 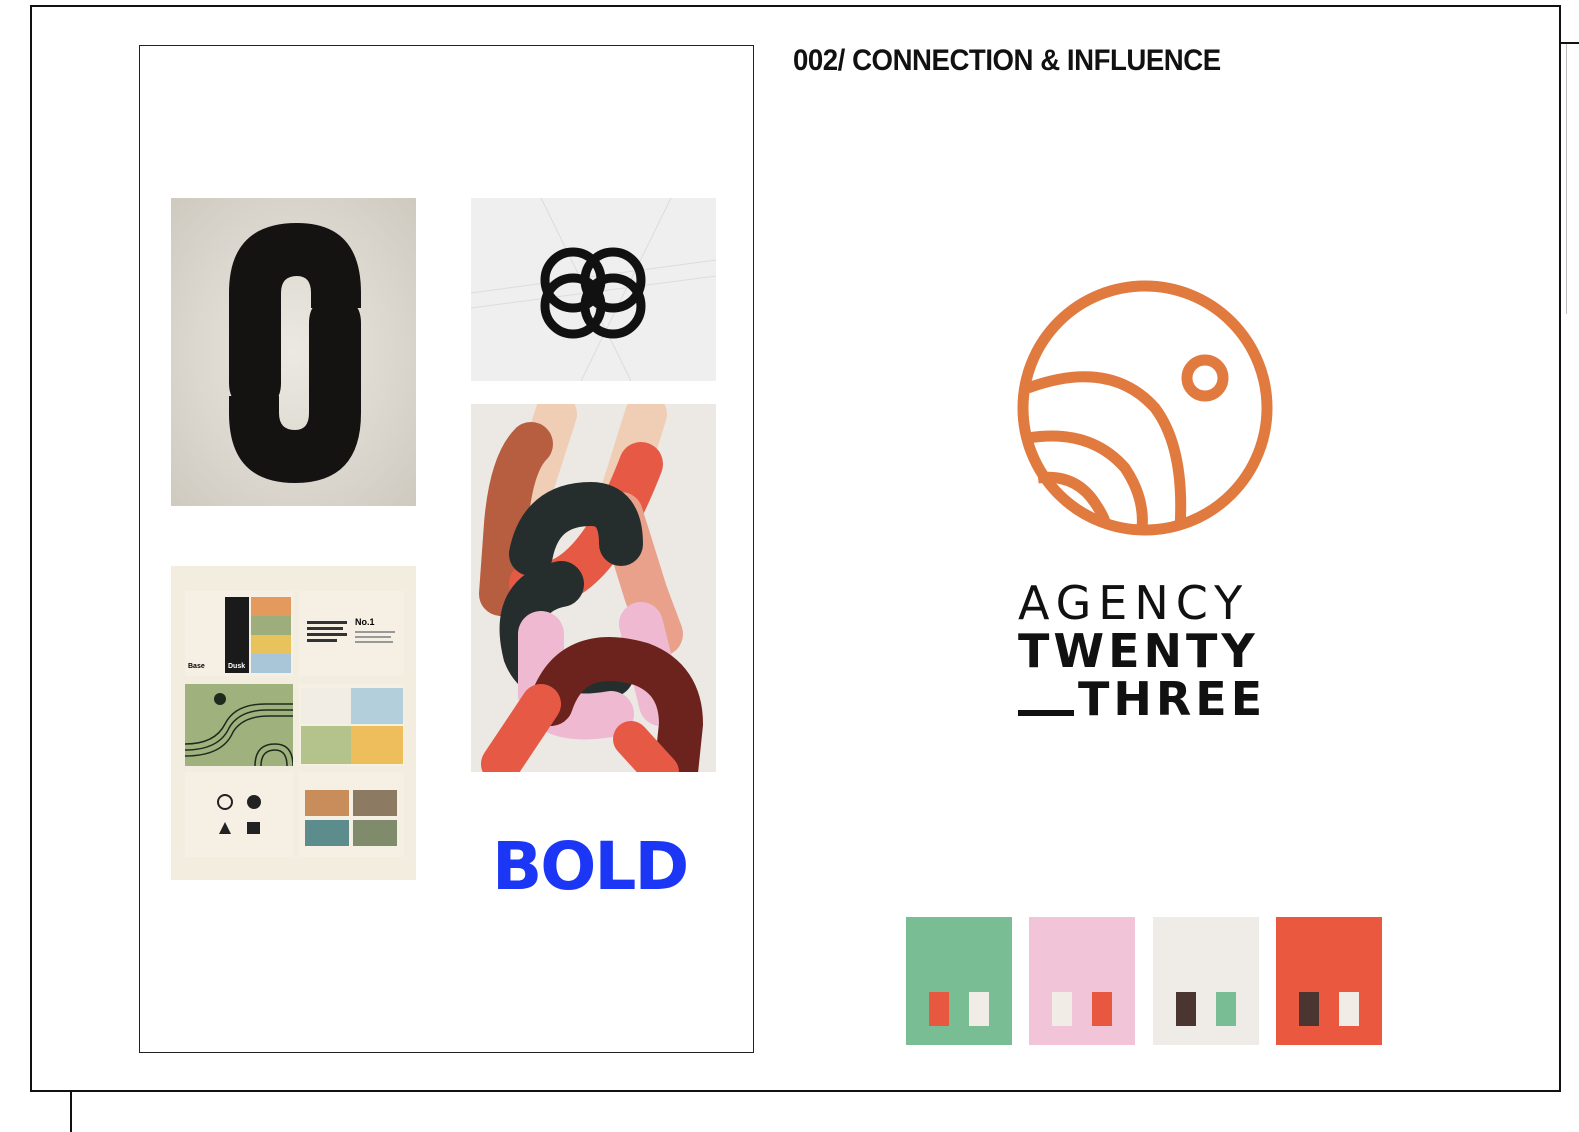 What do you see at coordinates (1138, 651) in the screenshot?
I see `wordmark-line-twenty: TWENTY` at bounding box center [1138, 651].